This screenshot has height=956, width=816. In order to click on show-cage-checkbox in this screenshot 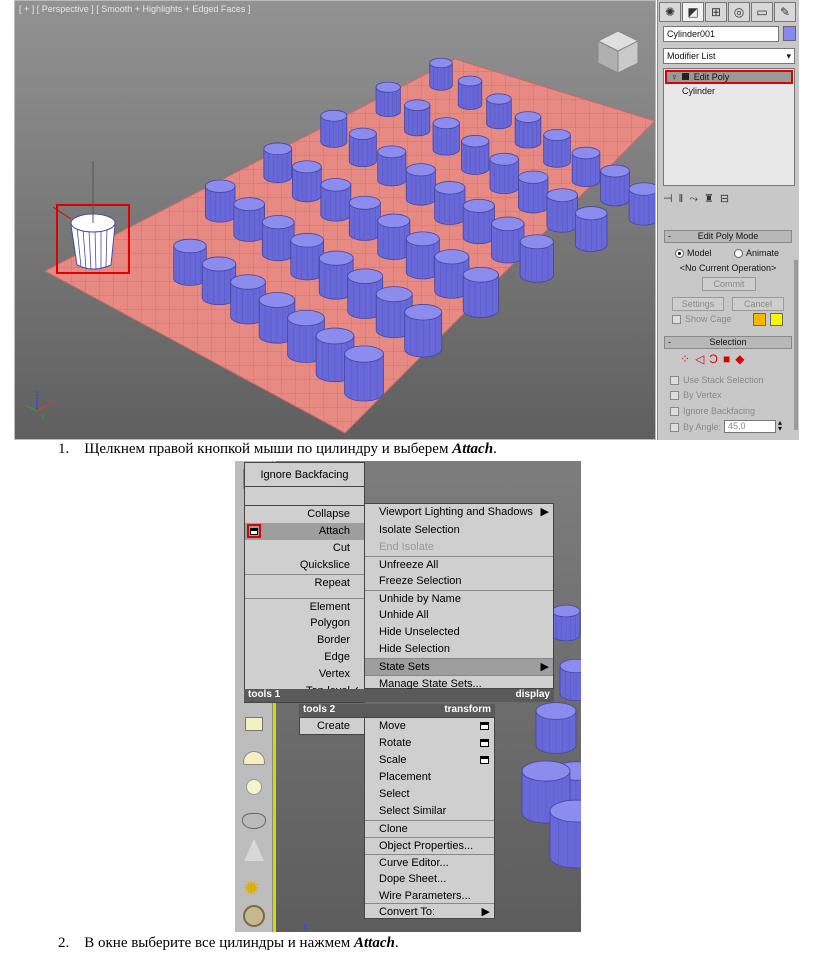, I will do `click(676, 319)`.